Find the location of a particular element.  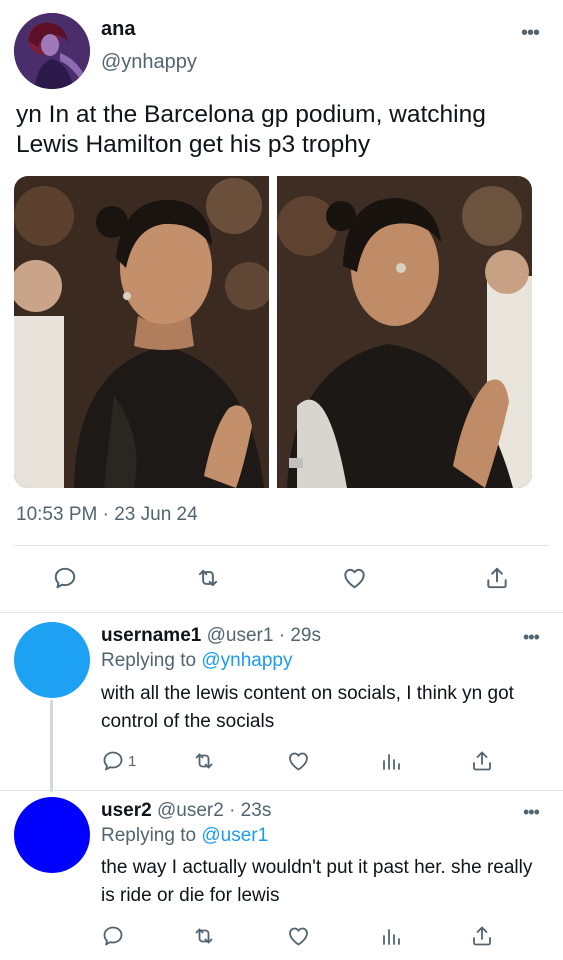

tweet-timestamp: 10:53 PM · 23 Jun 24 is located at coordinates (107, 515).